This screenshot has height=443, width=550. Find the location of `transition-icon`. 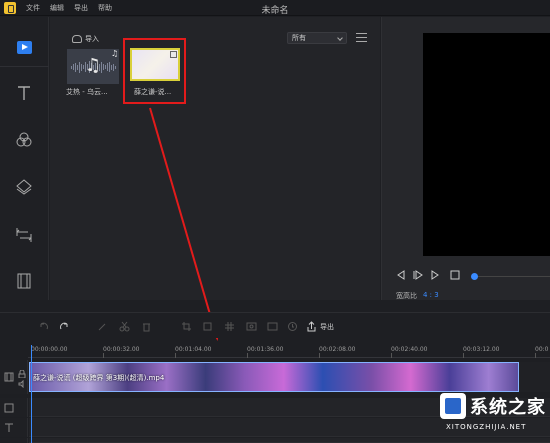

transition-icon is located at coordinates (24, 235).